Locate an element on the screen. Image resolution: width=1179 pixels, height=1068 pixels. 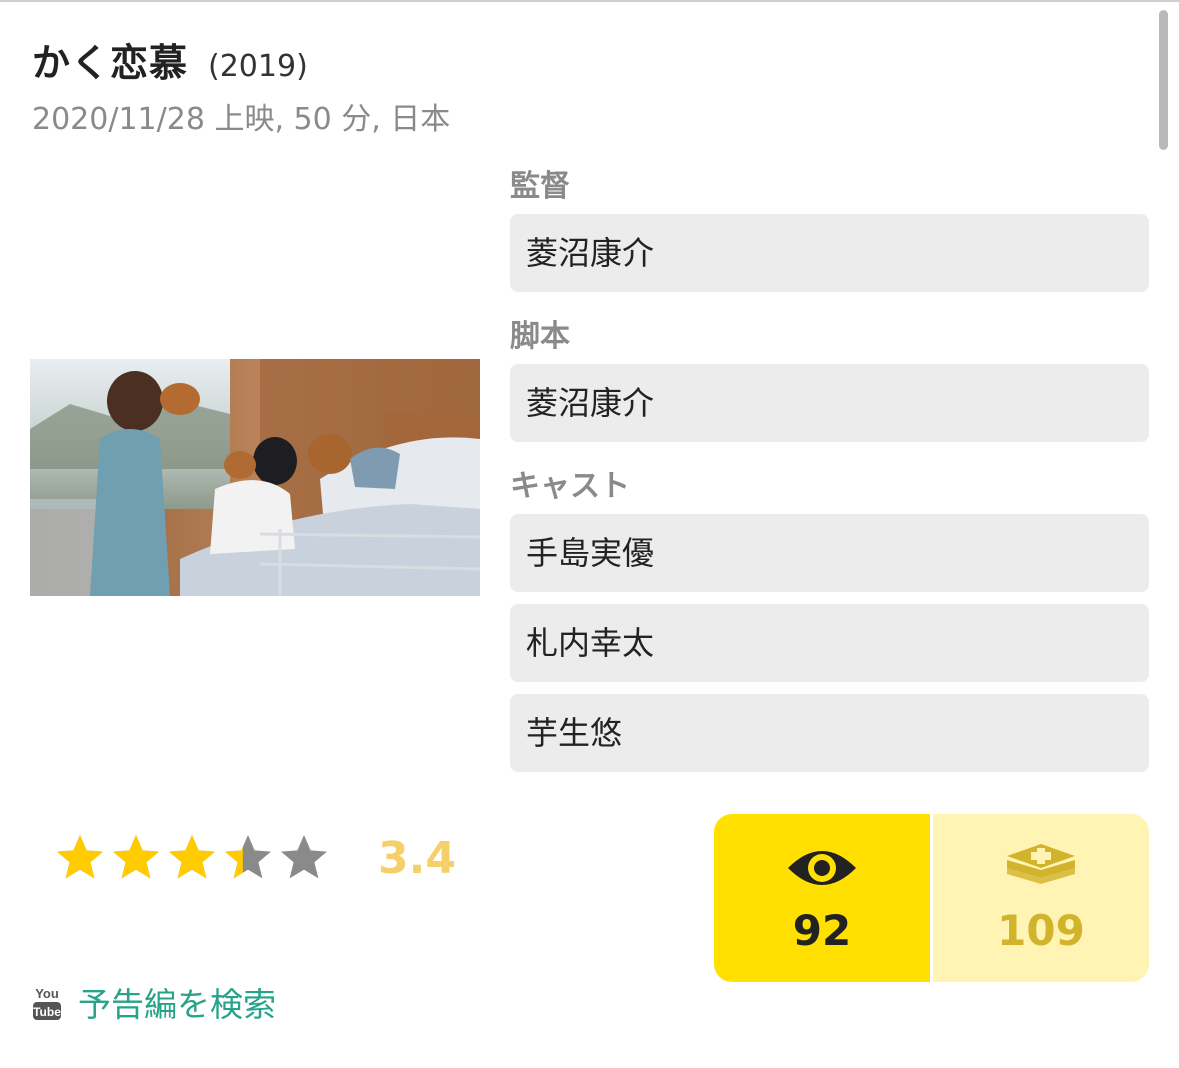
star-rating is located at coordinates (194, 858).